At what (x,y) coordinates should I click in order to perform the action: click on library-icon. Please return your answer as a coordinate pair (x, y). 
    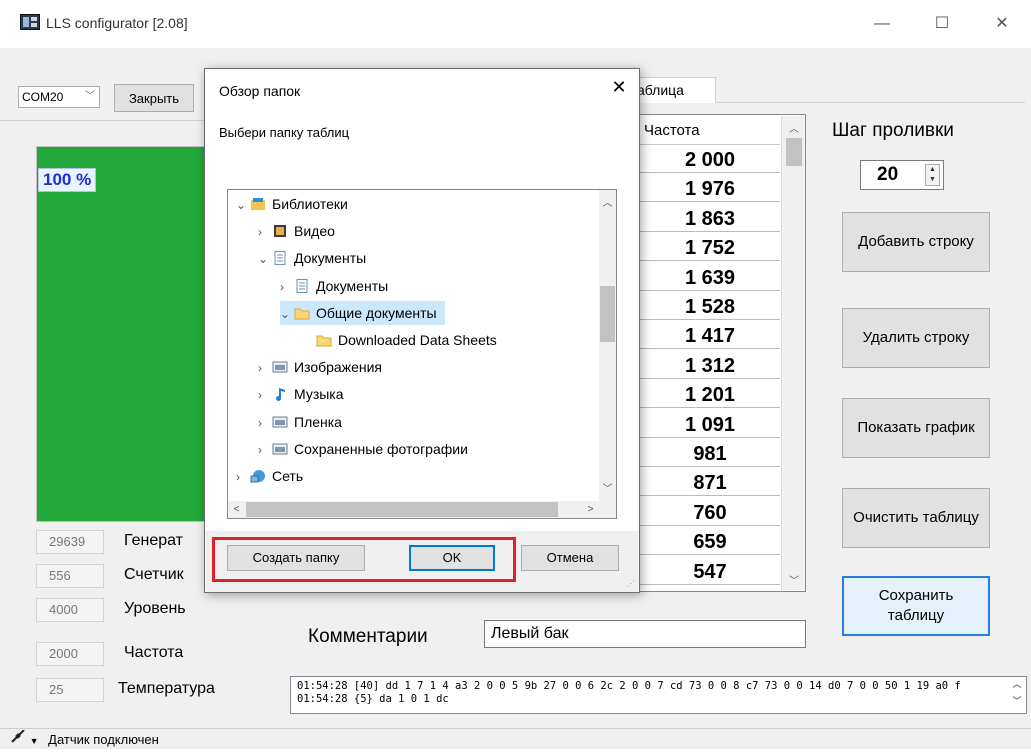
    Looking at the image, I should click on (258, 204).